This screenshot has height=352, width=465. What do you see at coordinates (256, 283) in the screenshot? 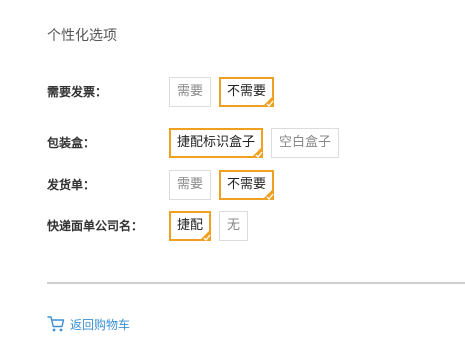
I see `divider` at bounding box center [256, 283].